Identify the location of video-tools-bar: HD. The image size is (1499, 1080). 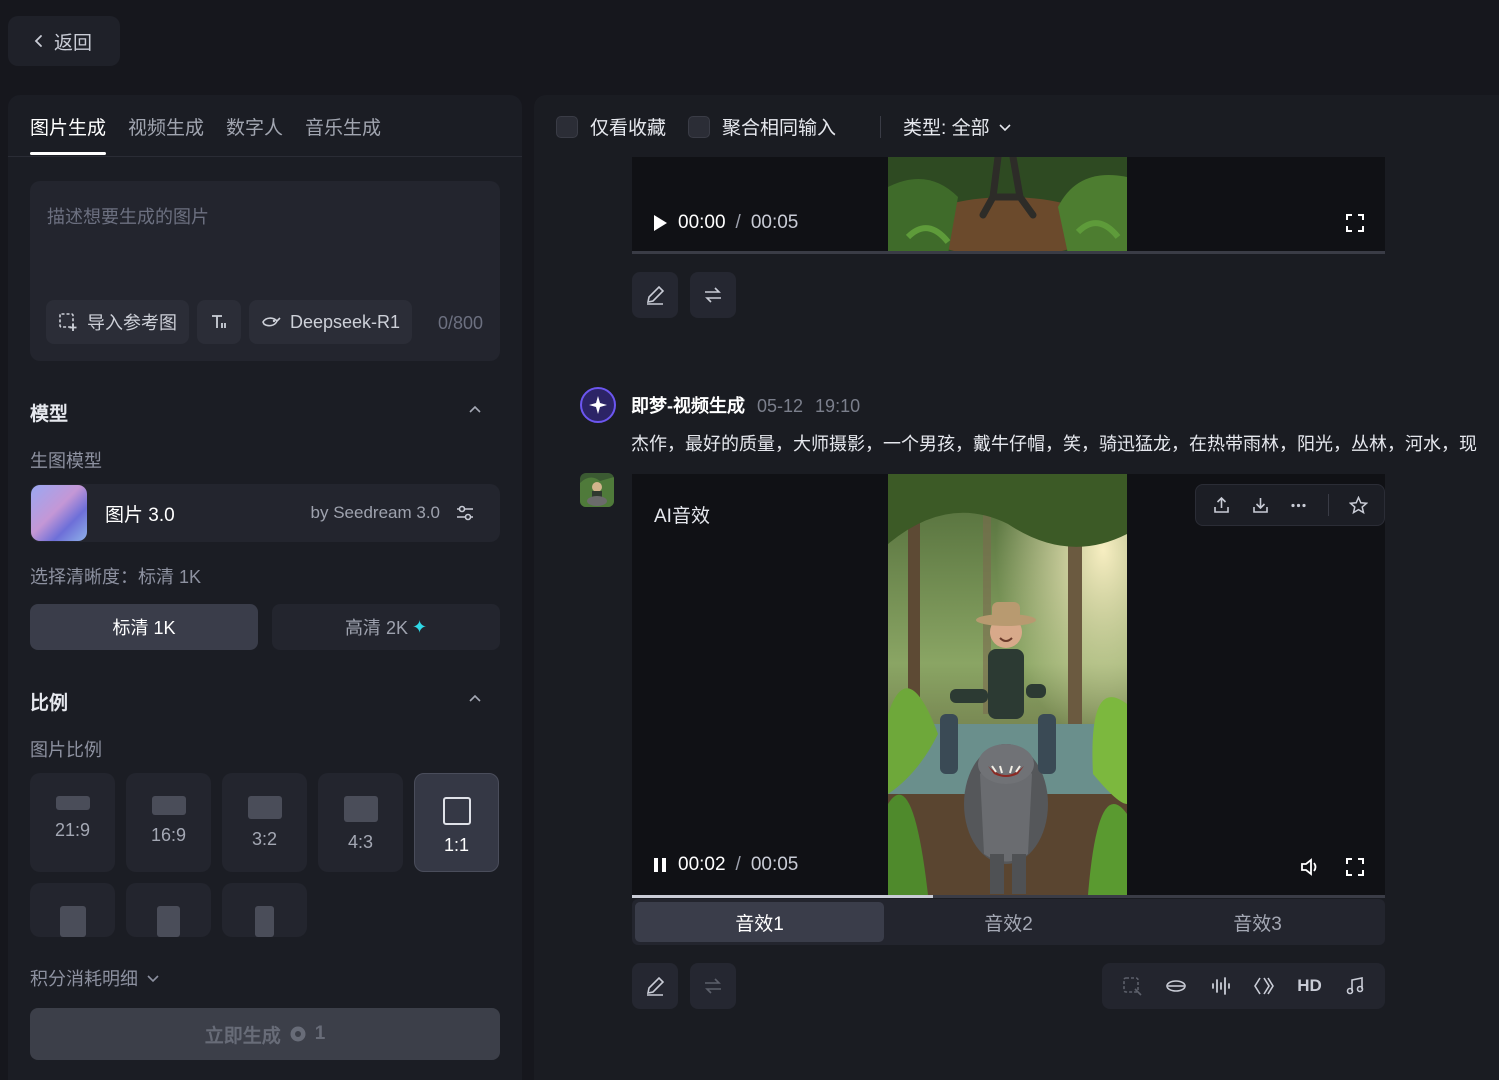
(1243, 986).